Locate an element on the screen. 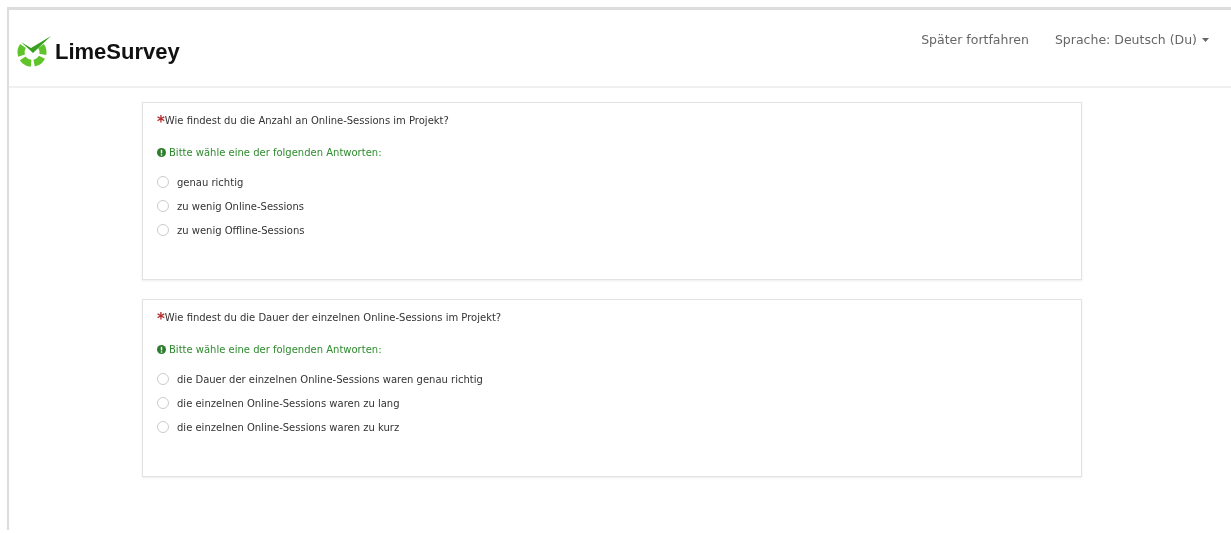 The width and height of the screenshot is (1231, 533). option-label: die einzelnen Online-Sessions waren zu lang is located at coordinates (288, 403).